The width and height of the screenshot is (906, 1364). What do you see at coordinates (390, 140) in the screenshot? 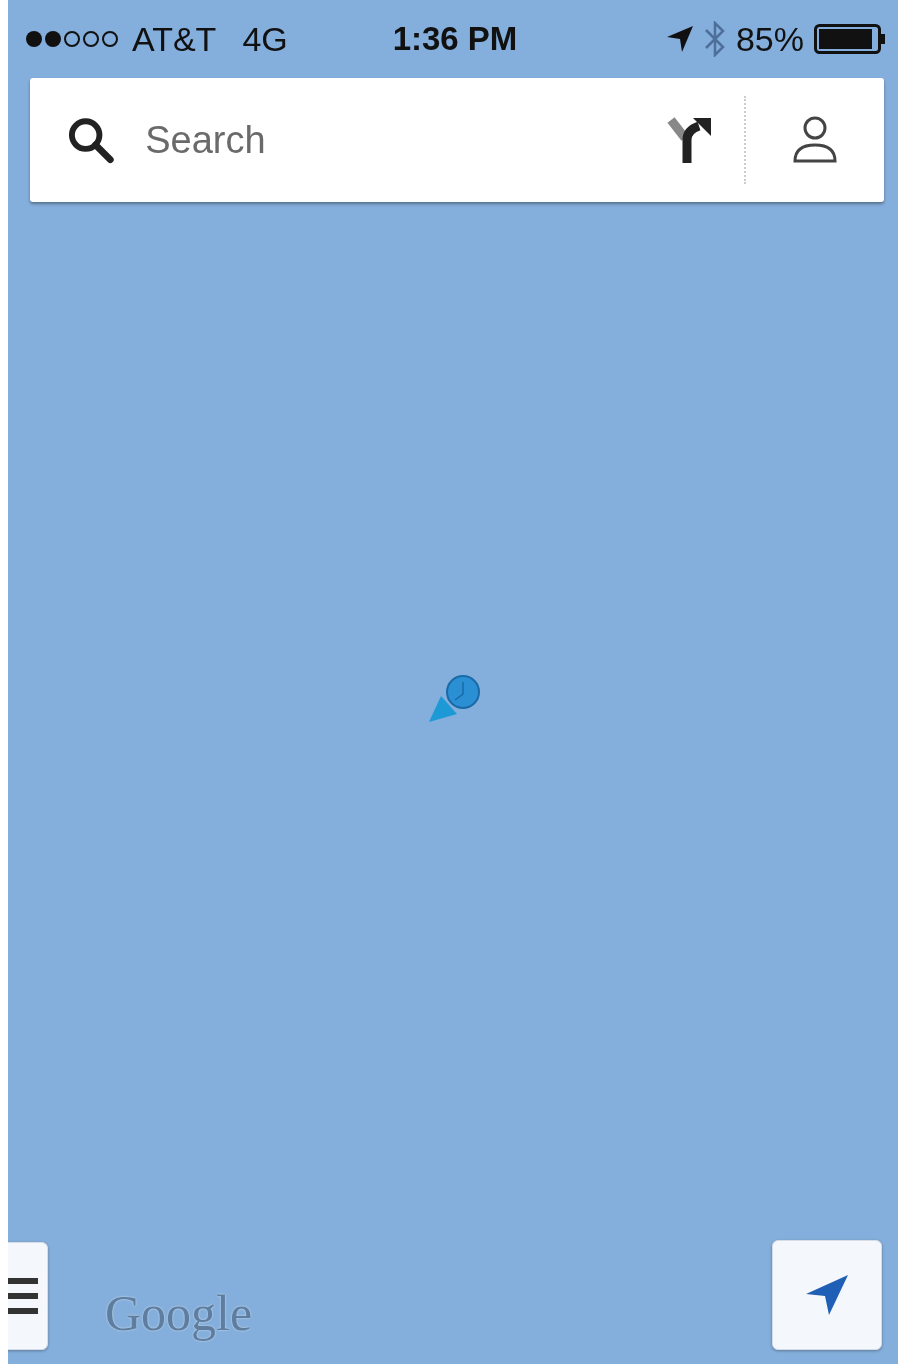
I see `search-field: Search` at bounding box center [390, 140].